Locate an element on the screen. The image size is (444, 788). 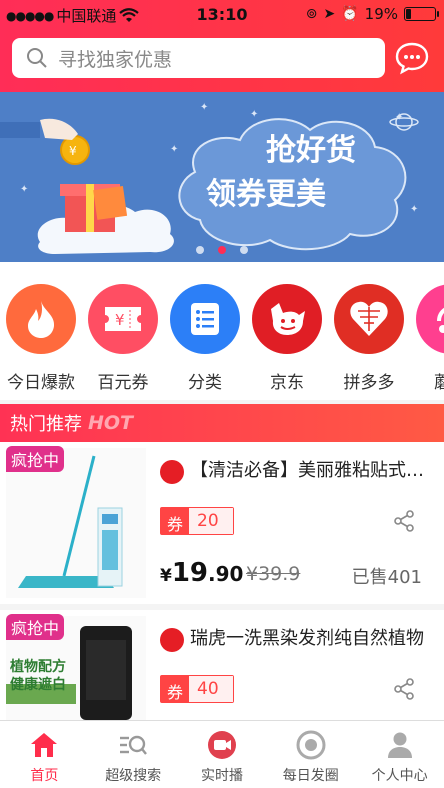
product-image-text: 植物配方 is located at coordinates (38, 667).